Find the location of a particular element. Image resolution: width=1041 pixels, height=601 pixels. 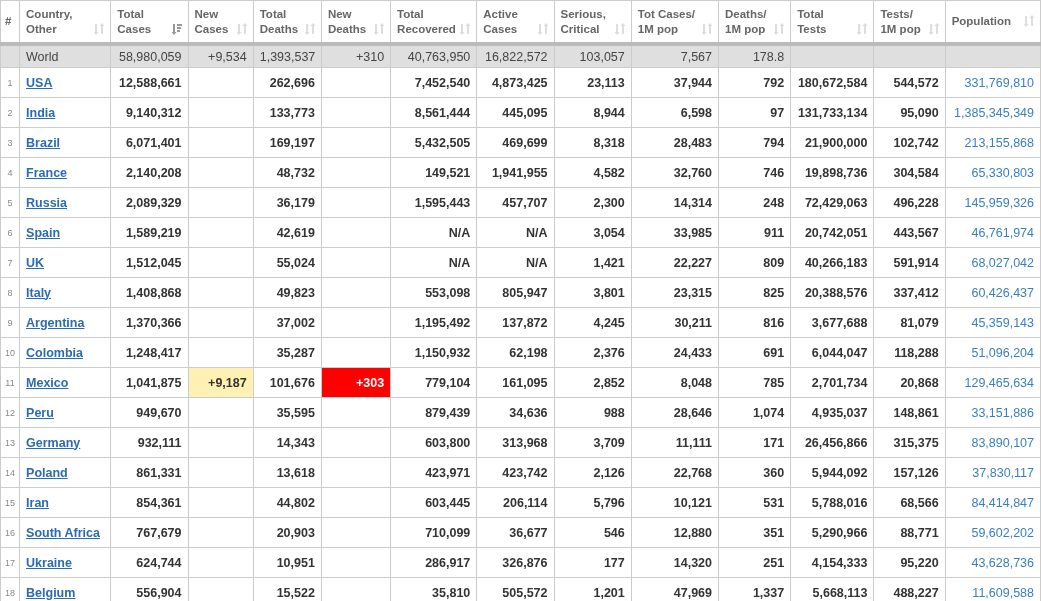

total-cases-cell: 2,140,208 is located at coordinates (153, 172).